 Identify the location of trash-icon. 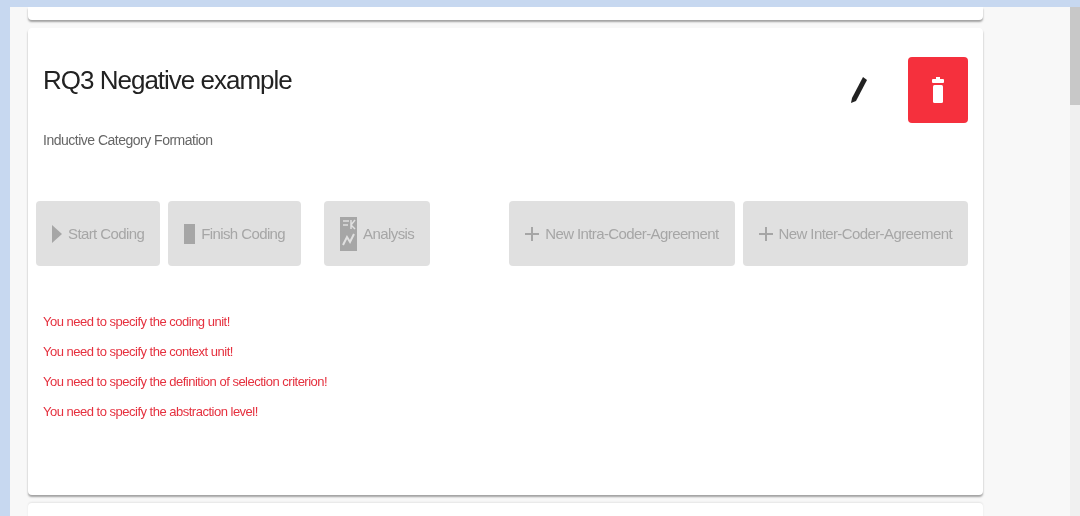
(938, 90).